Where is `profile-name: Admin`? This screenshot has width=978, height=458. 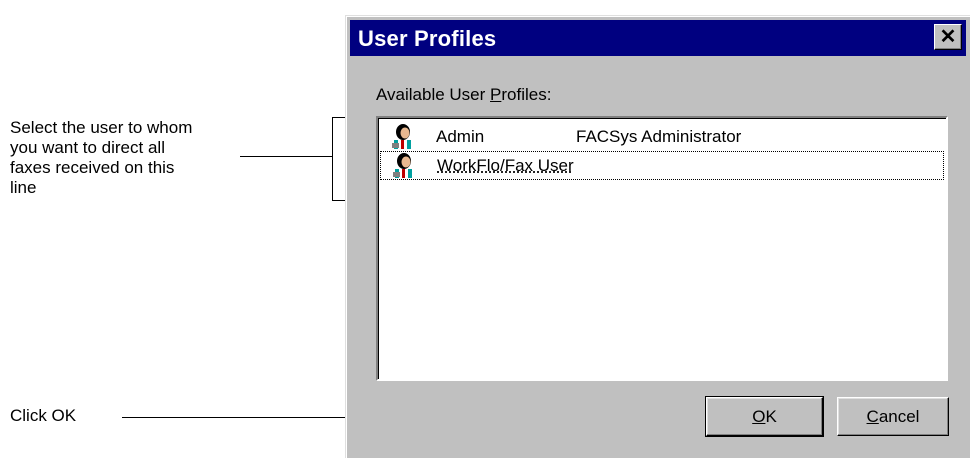
profile-name: Admin is located at coordinates (460, 136).